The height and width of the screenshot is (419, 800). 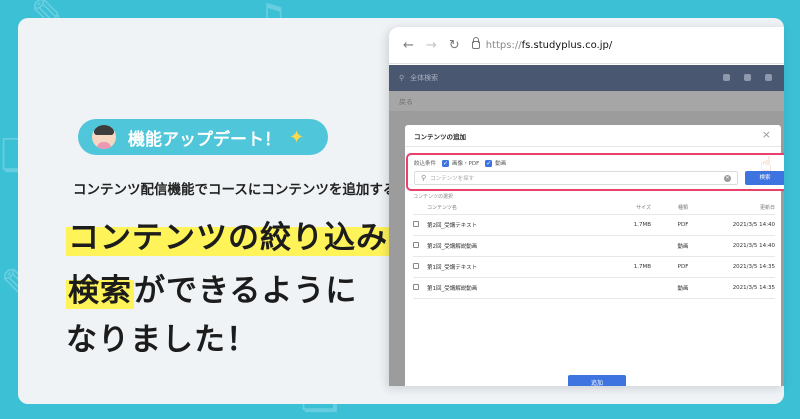 What do you see at coordinates (475, 43) in the screenshot?
I see `lock-icon` at bounding box center [475, 43].